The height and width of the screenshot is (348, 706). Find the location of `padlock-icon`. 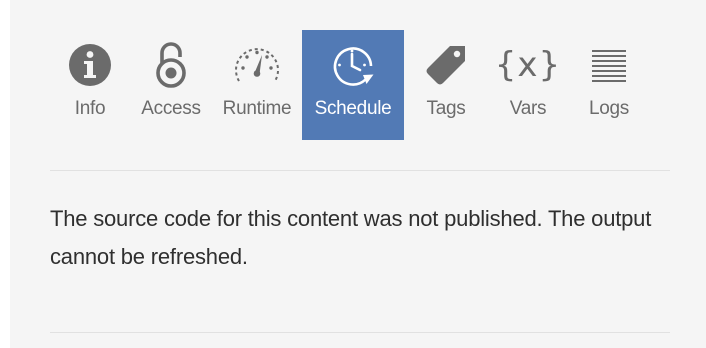

padlock-icon is located at coordinates (171, 65).